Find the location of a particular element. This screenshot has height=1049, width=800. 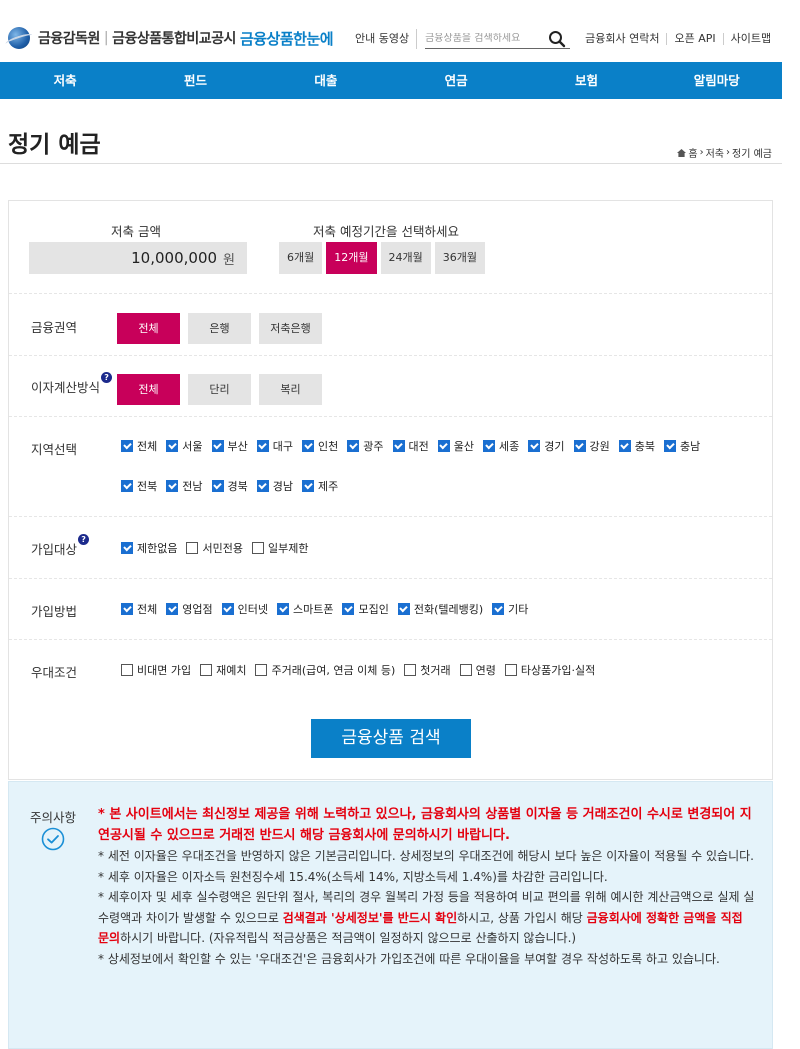

link-sitemap: 사이트맵 is located at coordinates (750, 39).